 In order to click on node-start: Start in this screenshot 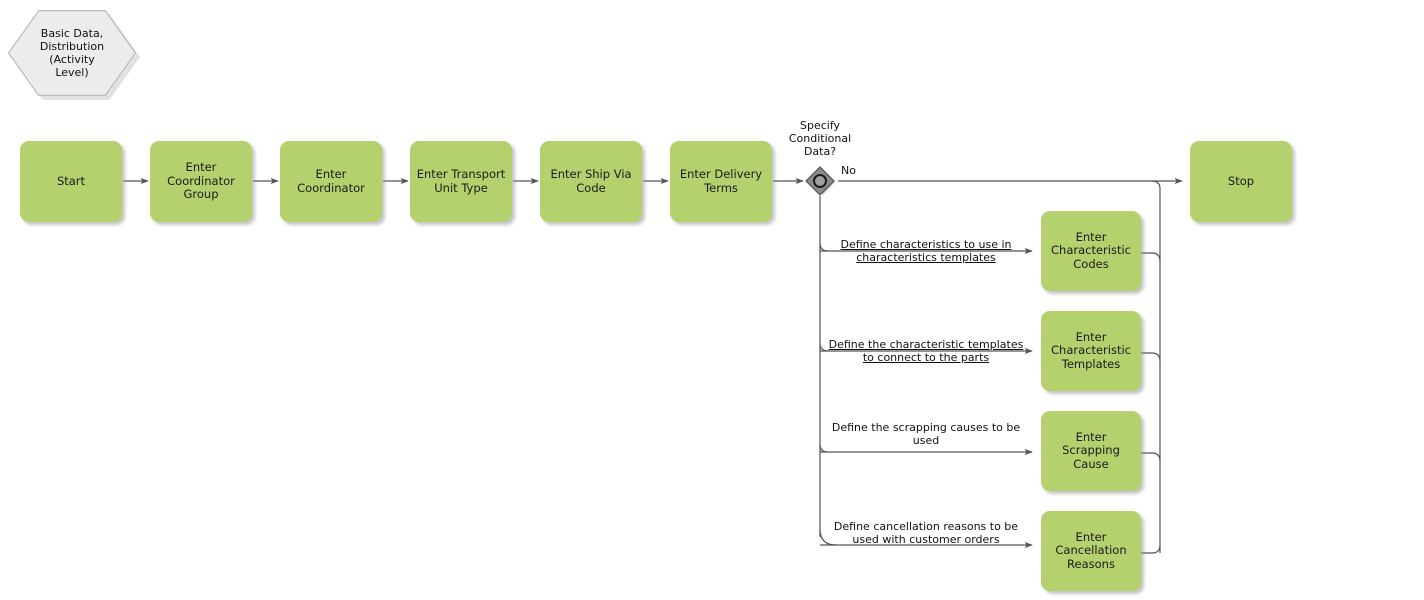, I will do `click(71, 181)`.